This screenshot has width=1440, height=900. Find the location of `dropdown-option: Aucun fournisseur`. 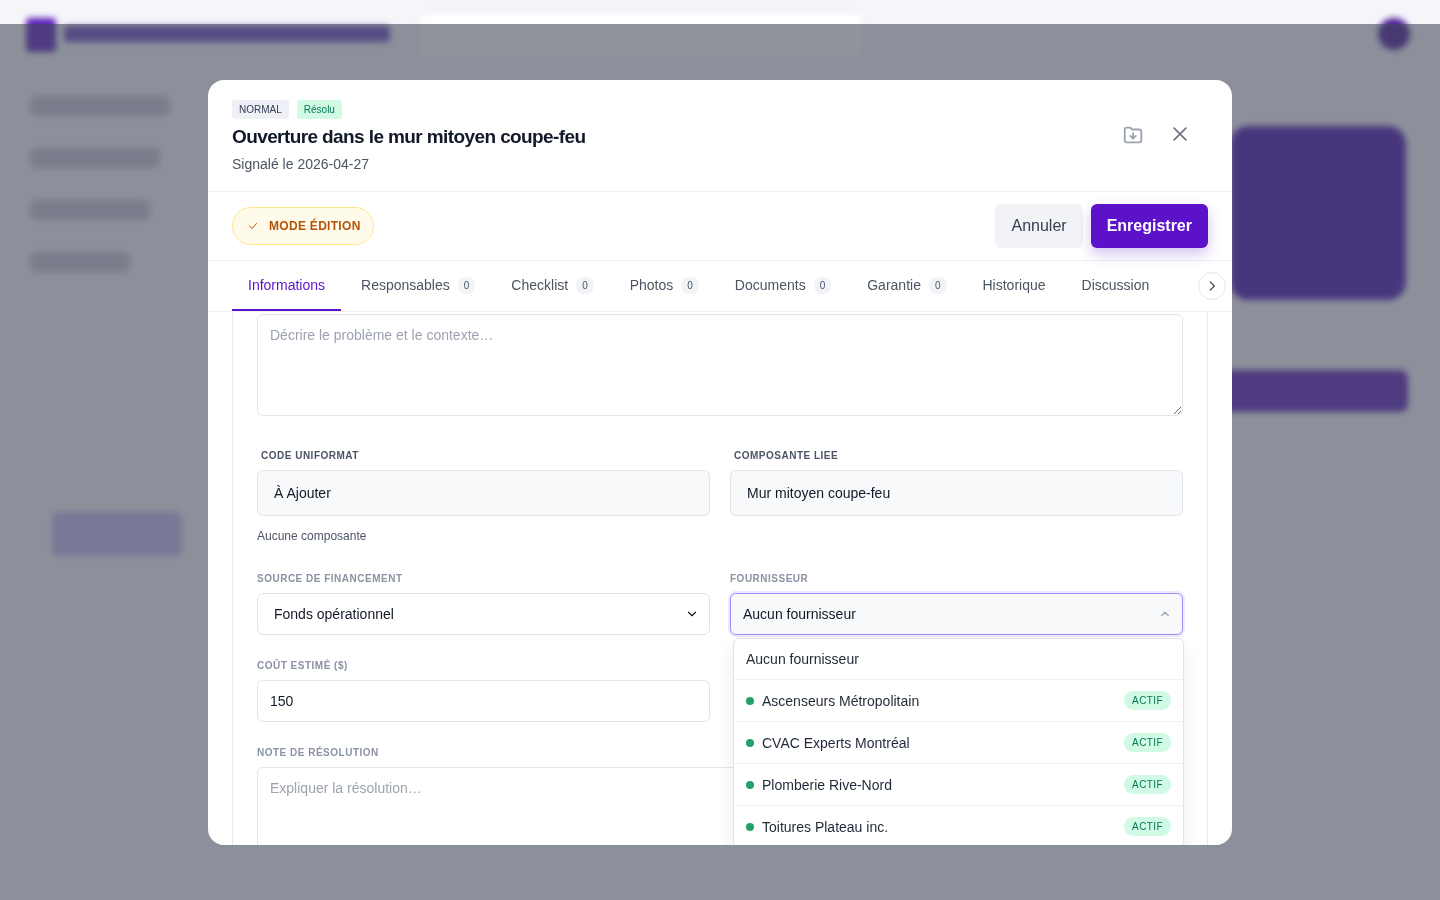

dropdown-option: Aucun fournisseur is located at coordinates (958, 659).